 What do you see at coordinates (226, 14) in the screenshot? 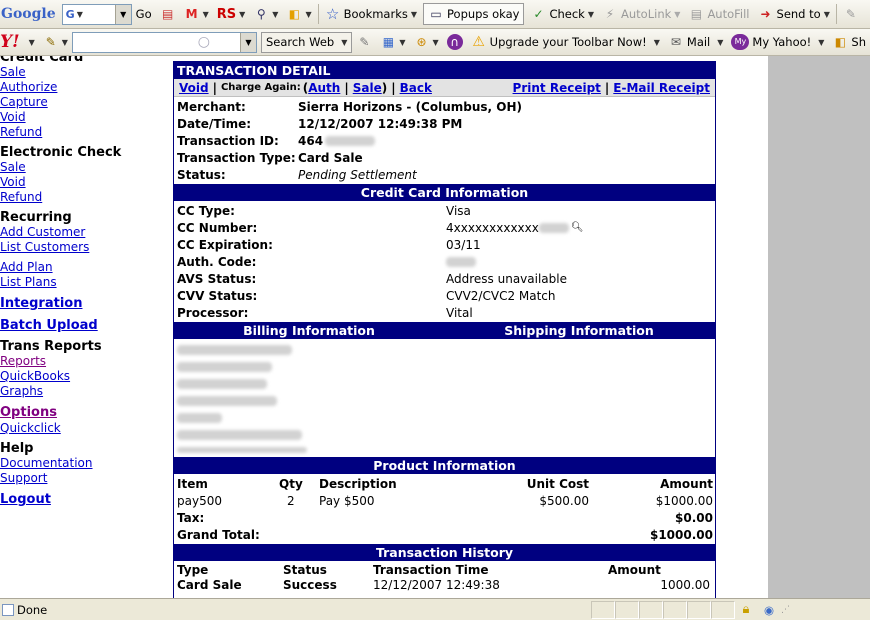
I see `rs-icon: RS` at bounding box center [226, 14].